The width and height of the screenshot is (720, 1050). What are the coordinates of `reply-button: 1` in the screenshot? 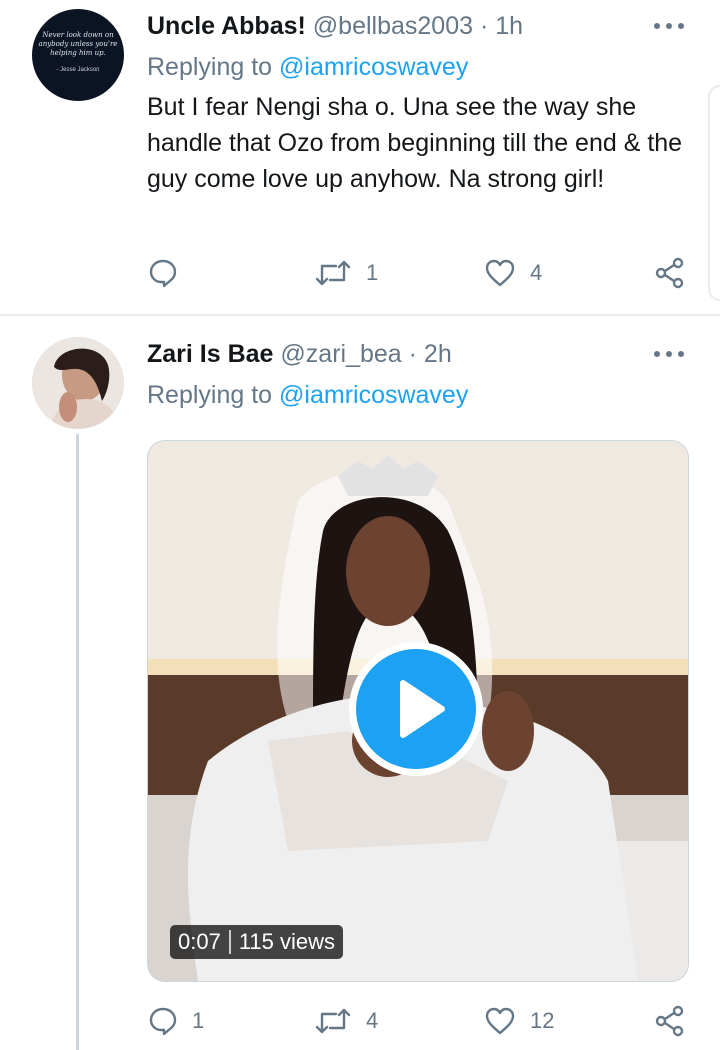 It's located at (176, 1021).